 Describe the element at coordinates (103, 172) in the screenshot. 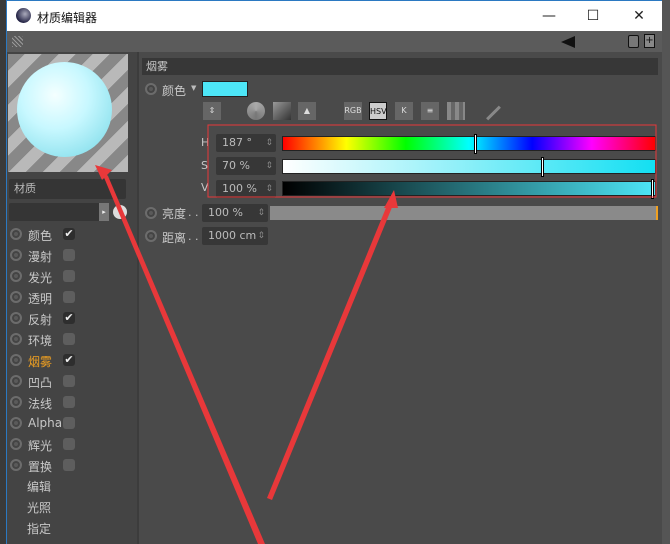

I see `annotation-arrowhead-left` at that location.